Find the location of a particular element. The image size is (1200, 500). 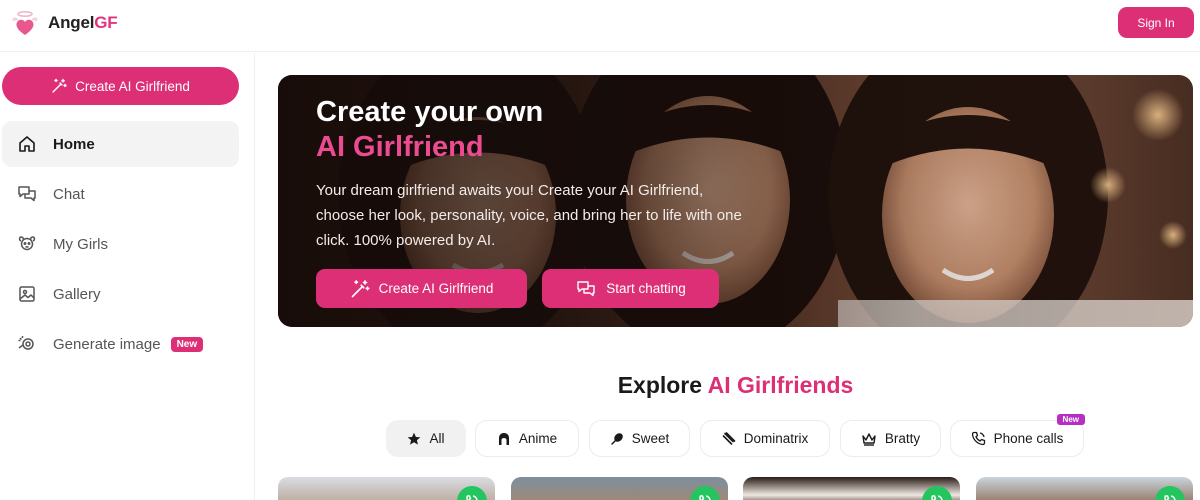

star-icon is located at coordinates (414, 438).